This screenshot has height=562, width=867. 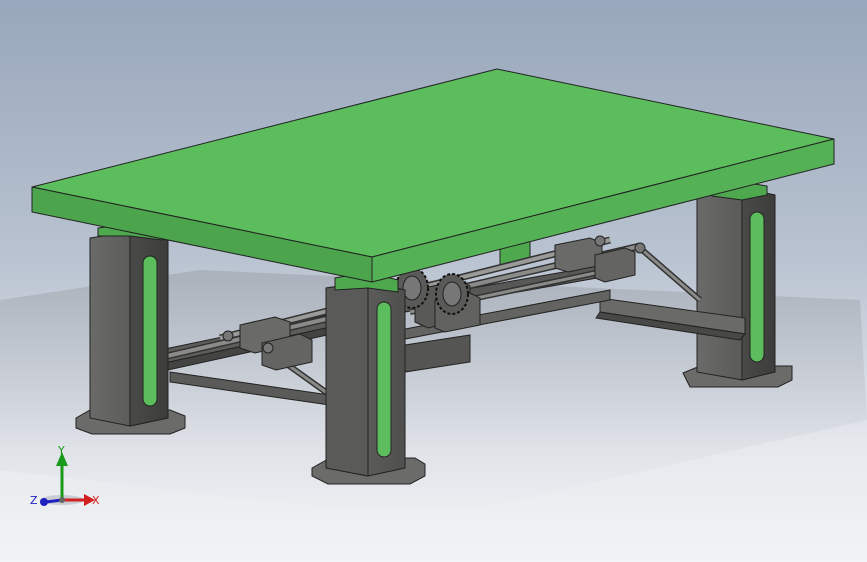 I want to click on z-axis-label: Z, so click(x=34, y=500).